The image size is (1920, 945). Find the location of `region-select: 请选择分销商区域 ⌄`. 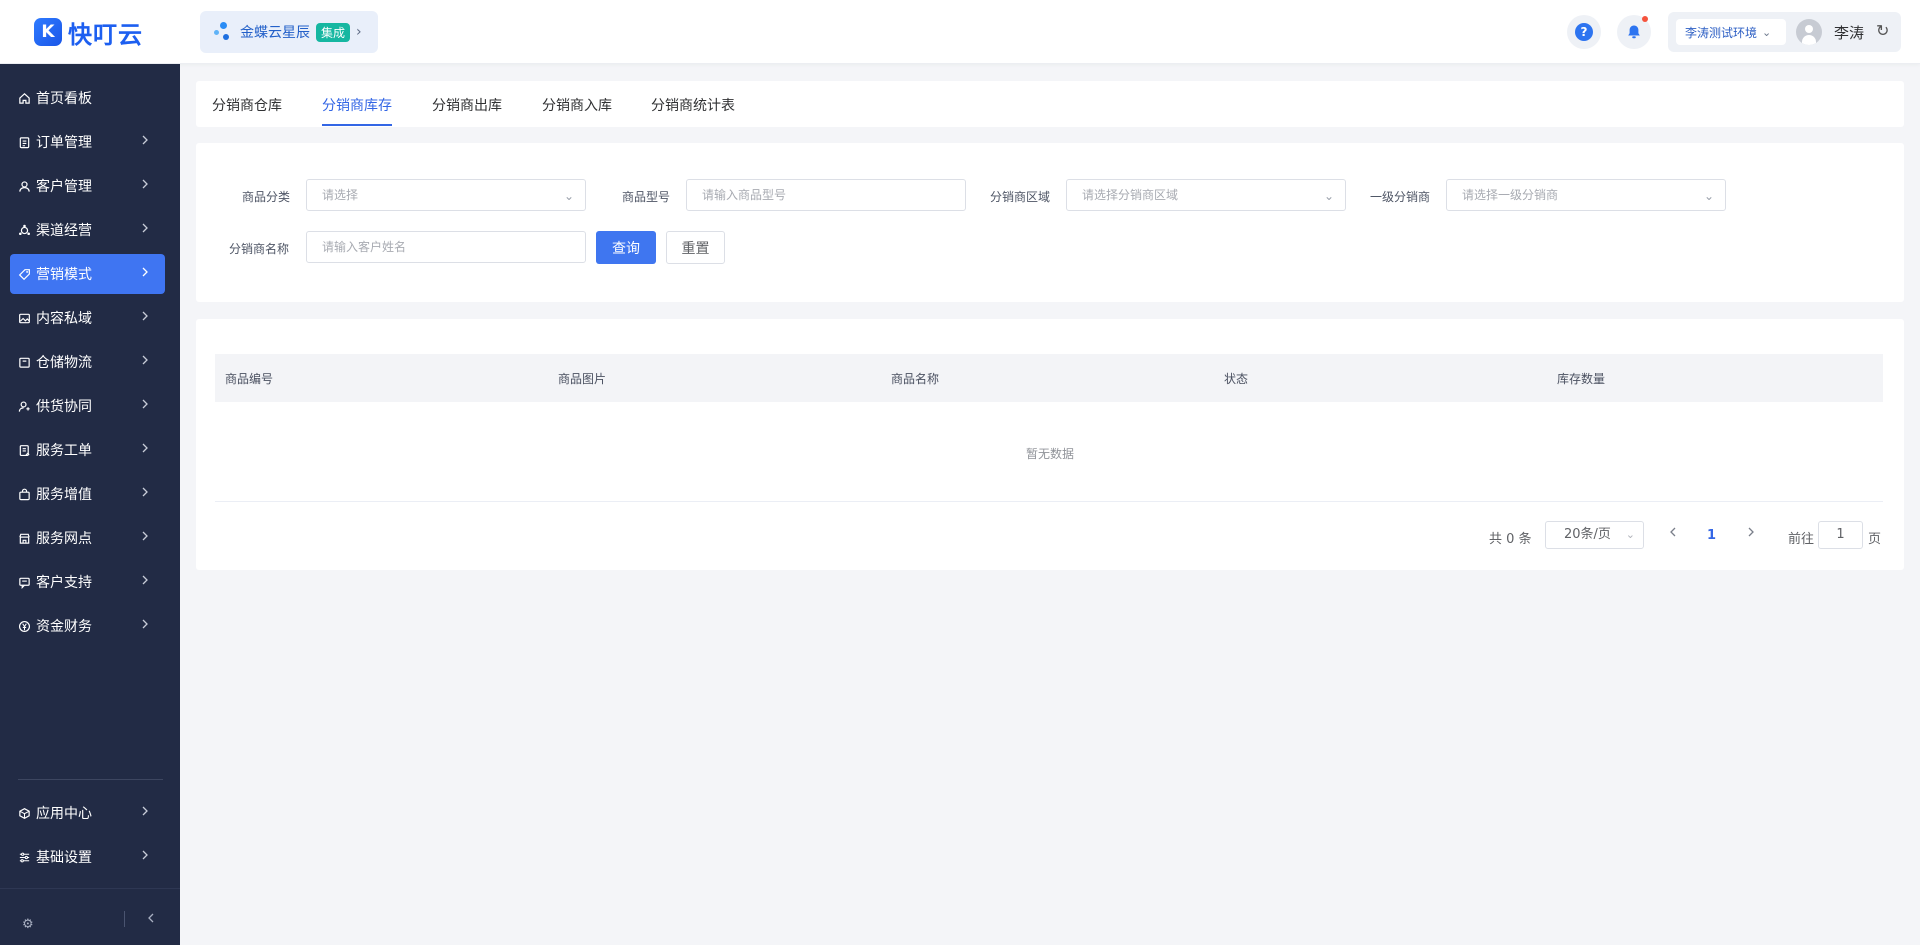

region-select: 请选择分销商区域 ⌄ is located at coordinates (1206, 195).